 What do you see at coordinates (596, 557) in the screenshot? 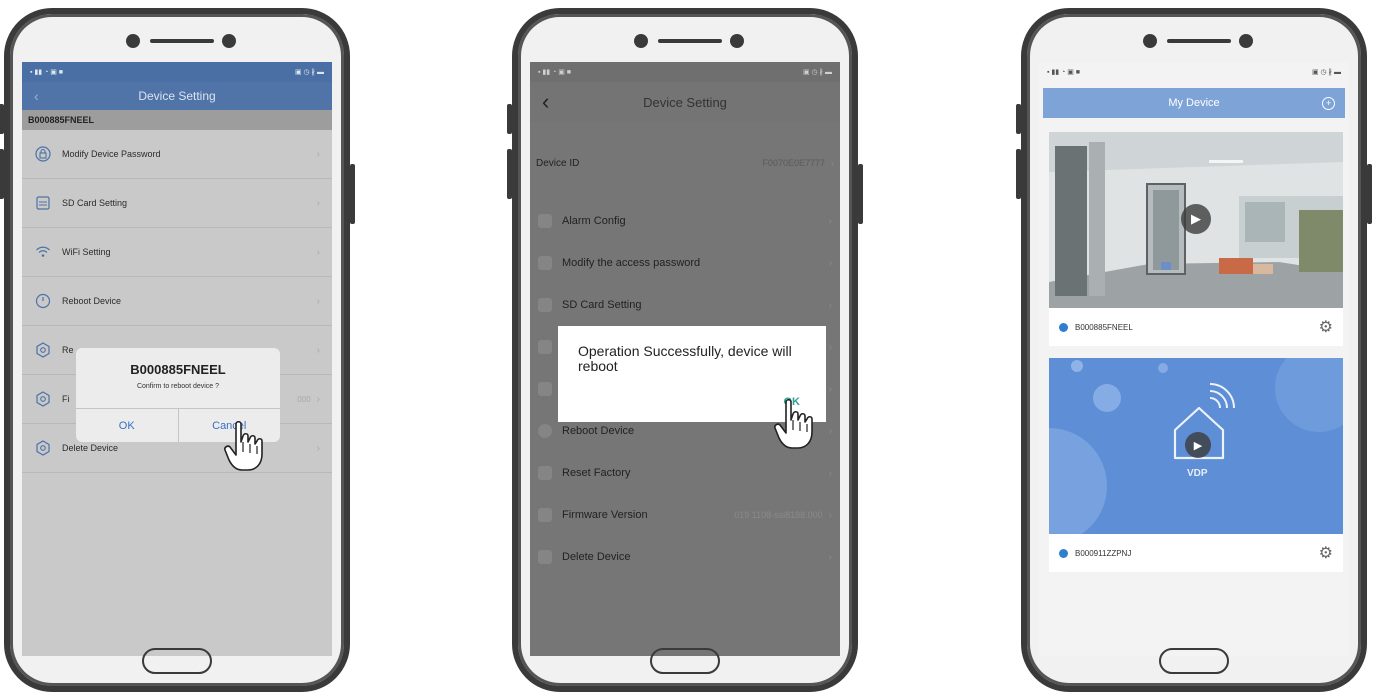
I see `menu-item-label: Delete Device` at bounding box center [596, 557].